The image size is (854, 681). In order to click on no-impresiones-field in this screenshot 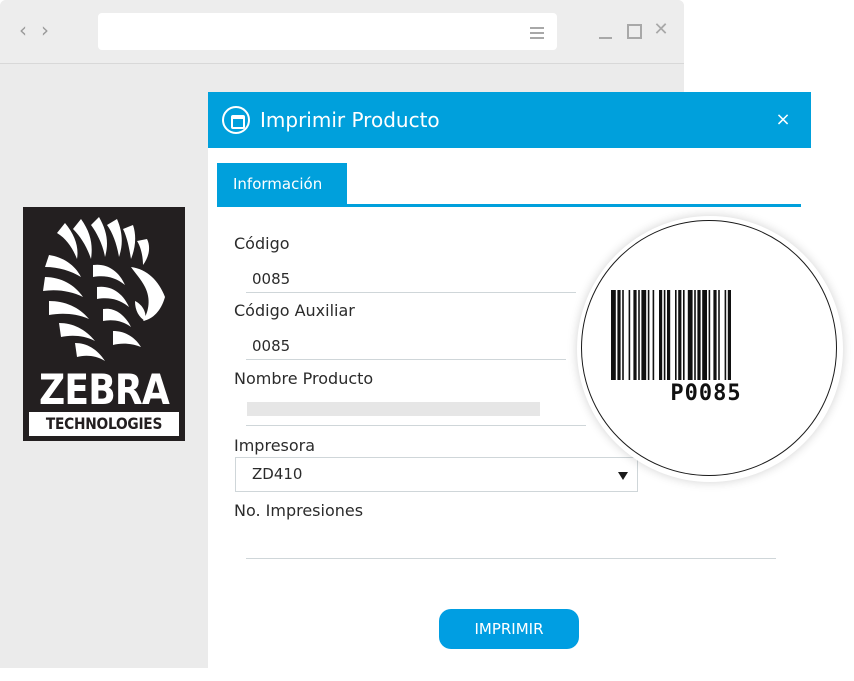, I will do `click(511, 547)`.